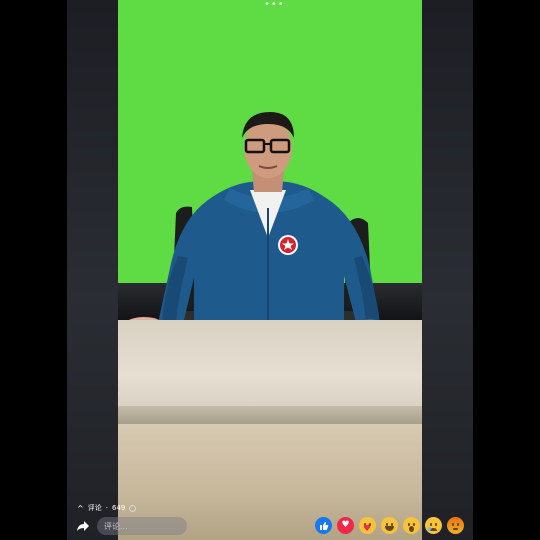 Image resolution: width=540 pixels, height=540 pixels. I want to click on angry-icon, so click(455, 525).